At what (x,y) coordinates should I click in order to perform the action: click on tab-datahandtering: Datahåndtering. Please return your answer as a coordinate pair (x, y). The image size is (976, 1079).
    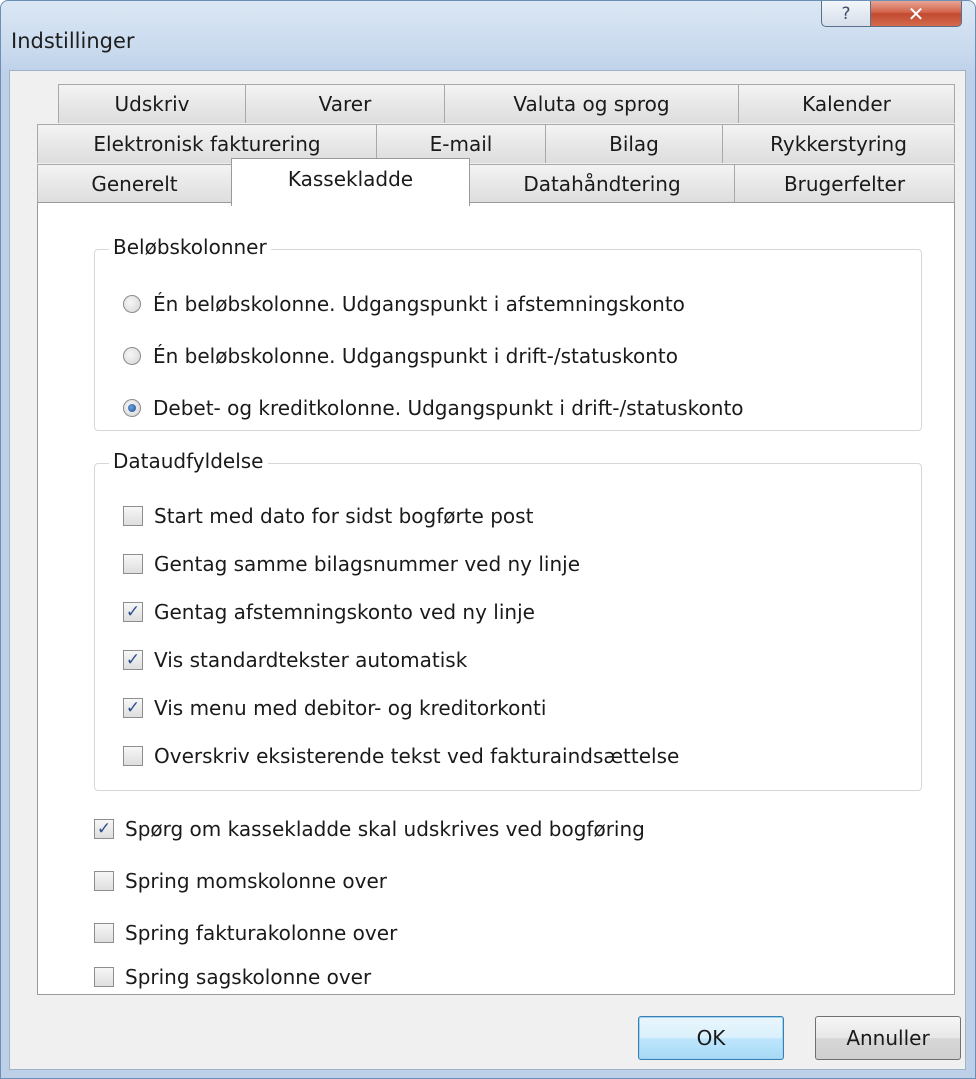
    Looking at the image, I should click on (602, 183).